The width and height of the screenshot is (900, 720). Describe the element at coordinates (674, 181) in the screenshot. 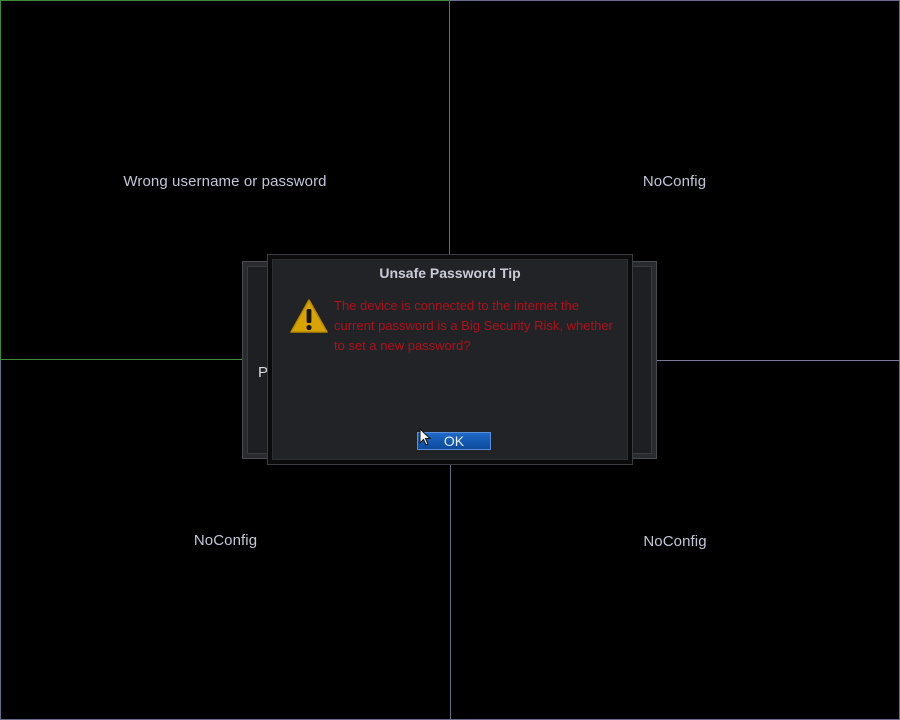

I see `channel-status-2: NoConfig` at that location.